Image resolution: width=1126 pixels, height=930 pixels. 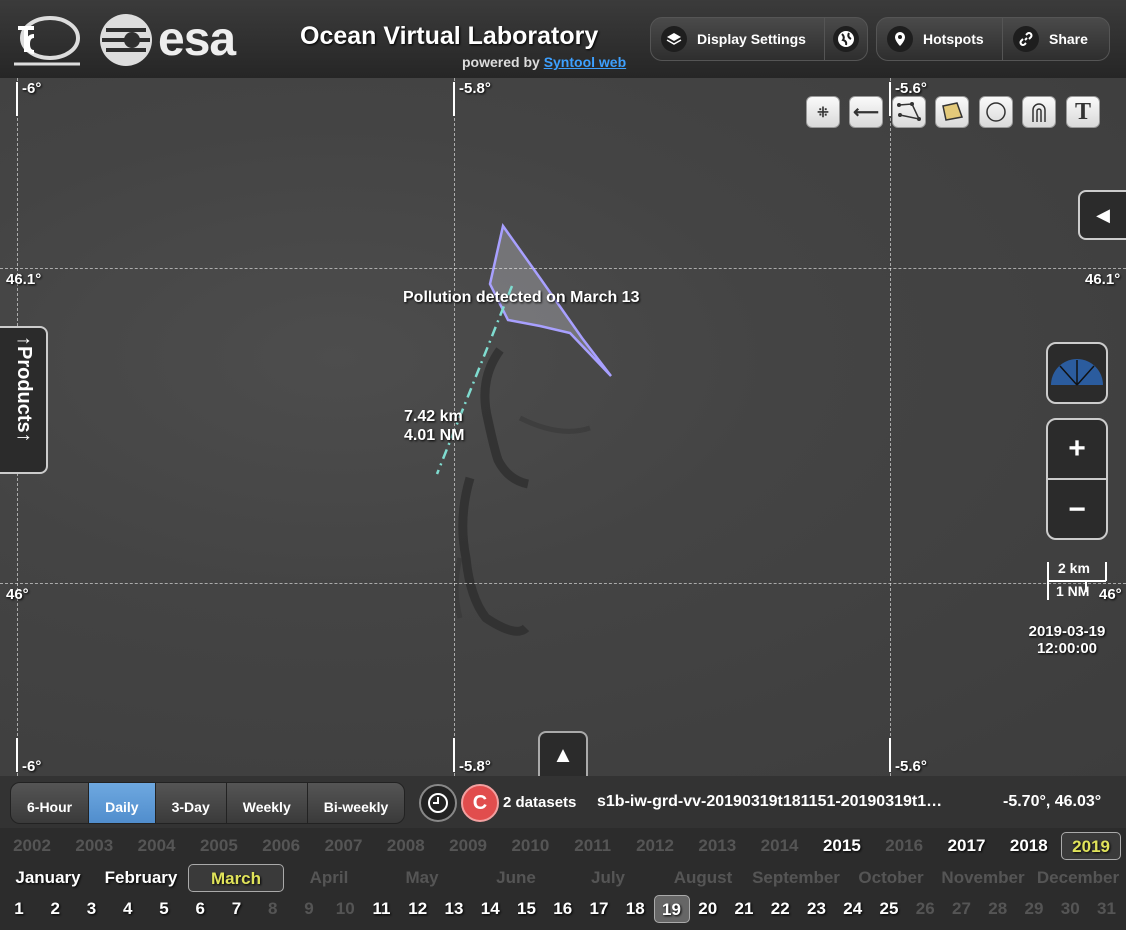 I want to click on day-8: 8, so click(x=273, y=909).